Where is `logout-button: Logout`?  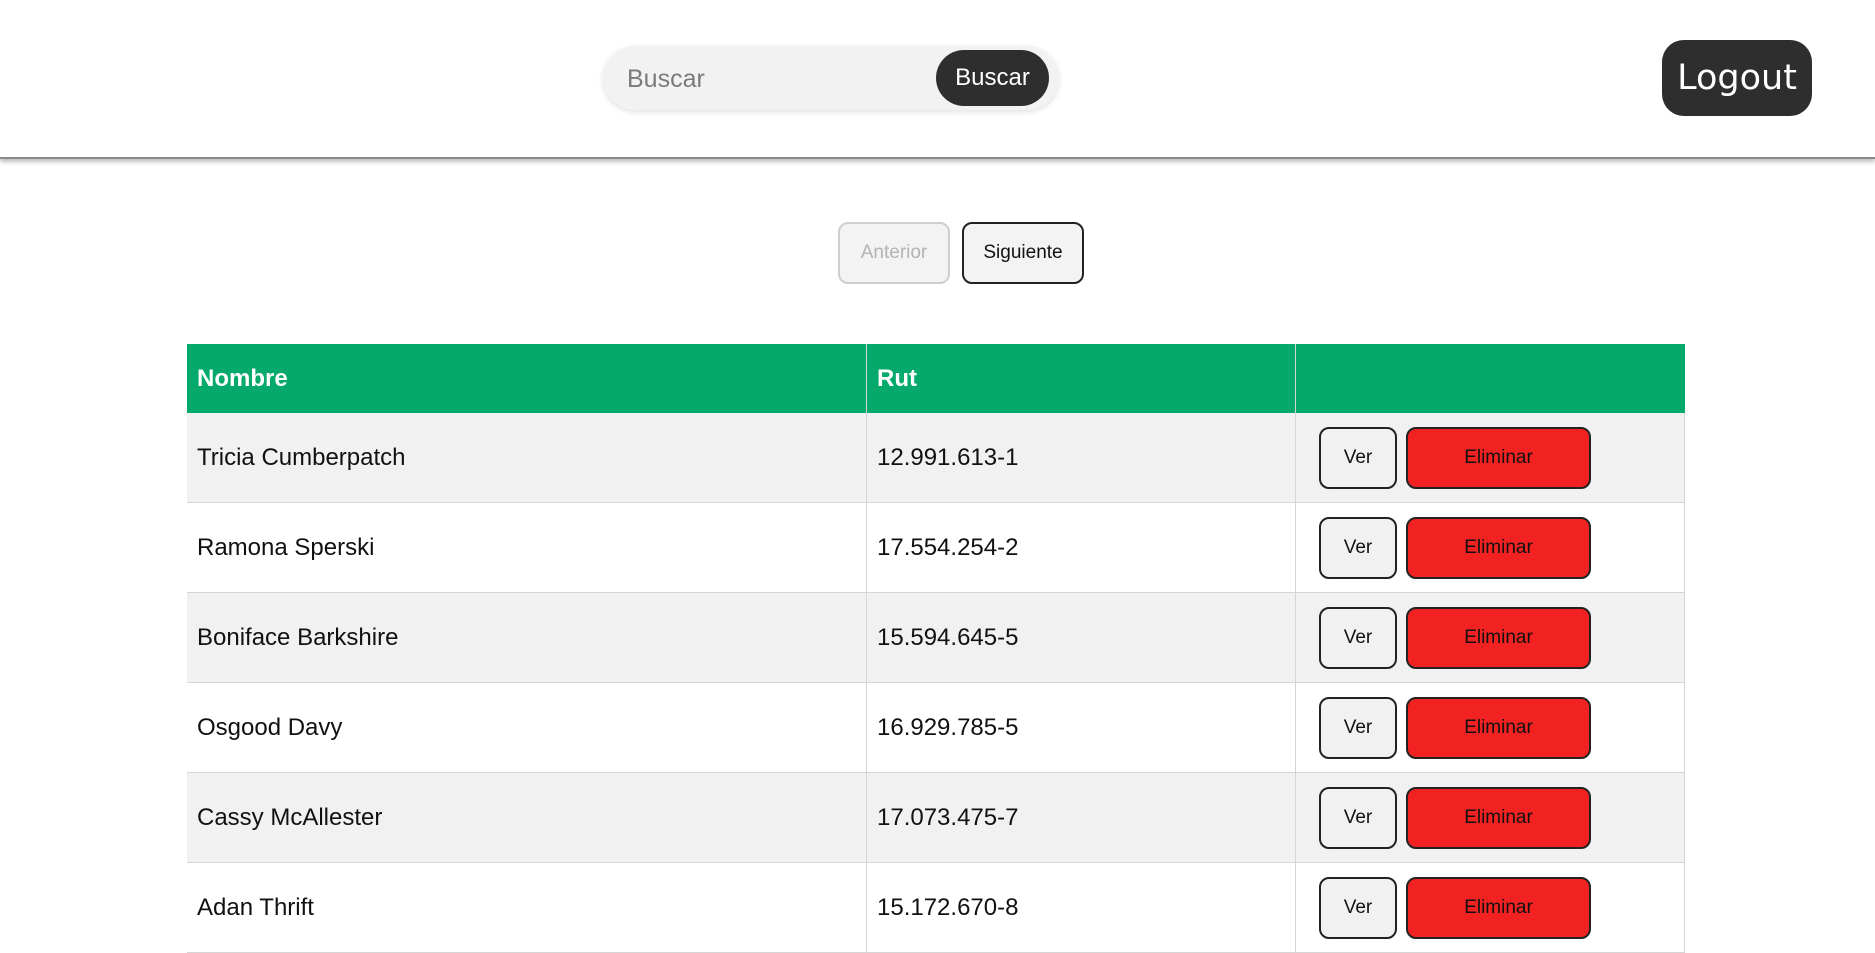
logout-button: Logout is located at coordinates (1737, 78).